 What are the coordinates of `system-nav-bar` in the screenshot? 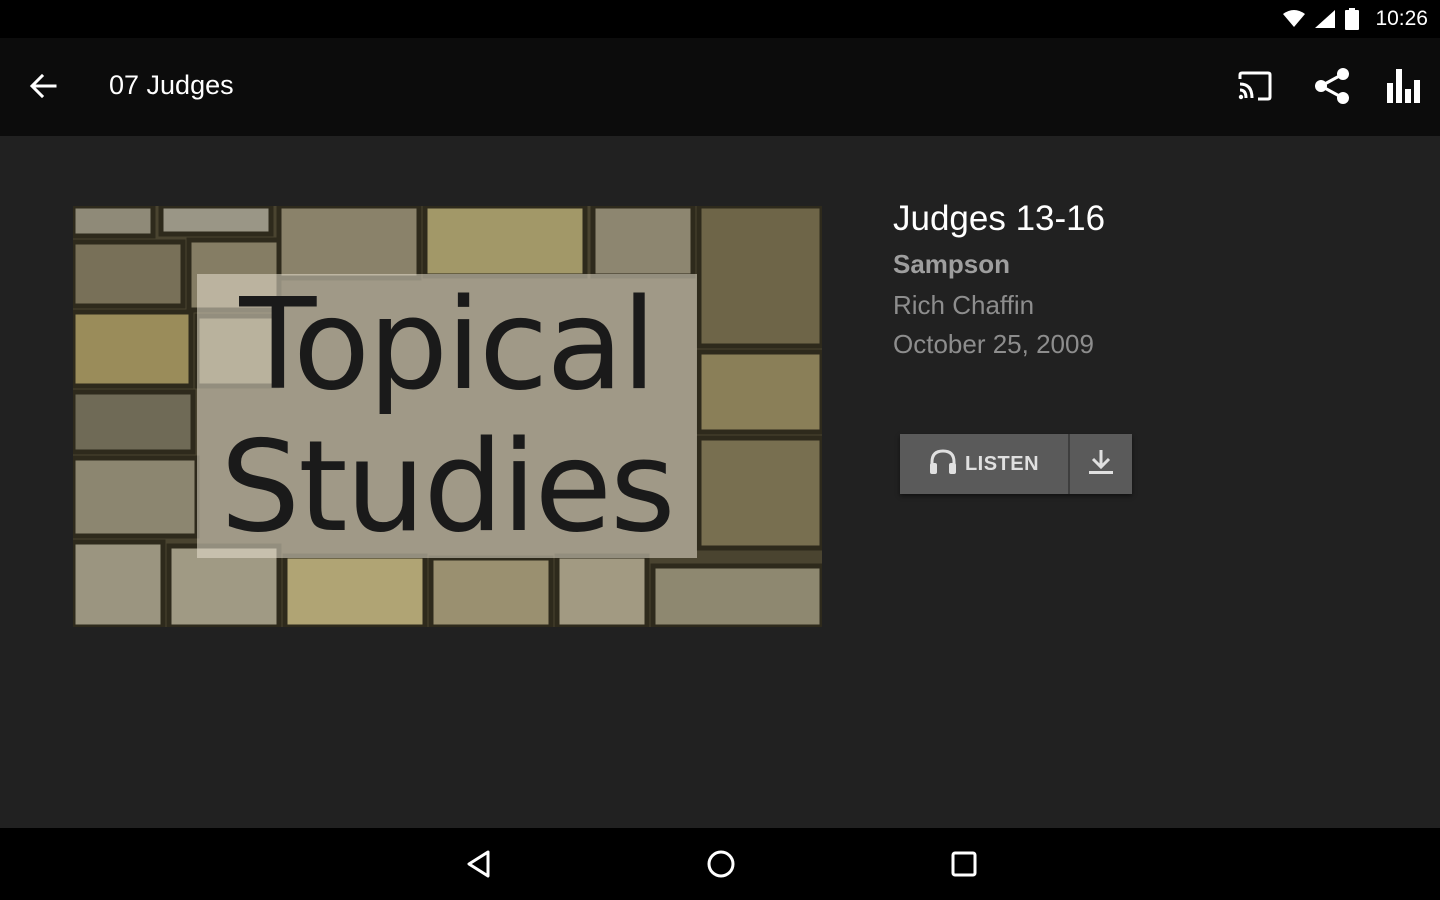 It's located at (720, 864).